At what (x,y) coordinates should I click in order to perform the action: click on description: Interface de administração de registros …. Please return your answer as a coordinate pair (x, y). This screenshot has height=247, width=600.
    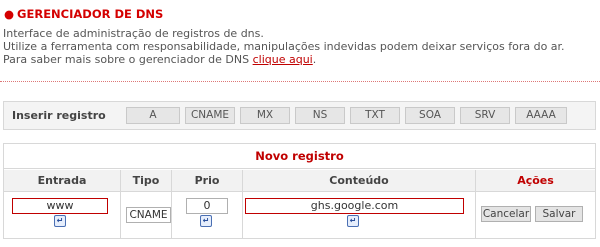
    Looking at the image, I should click on (284, 46).